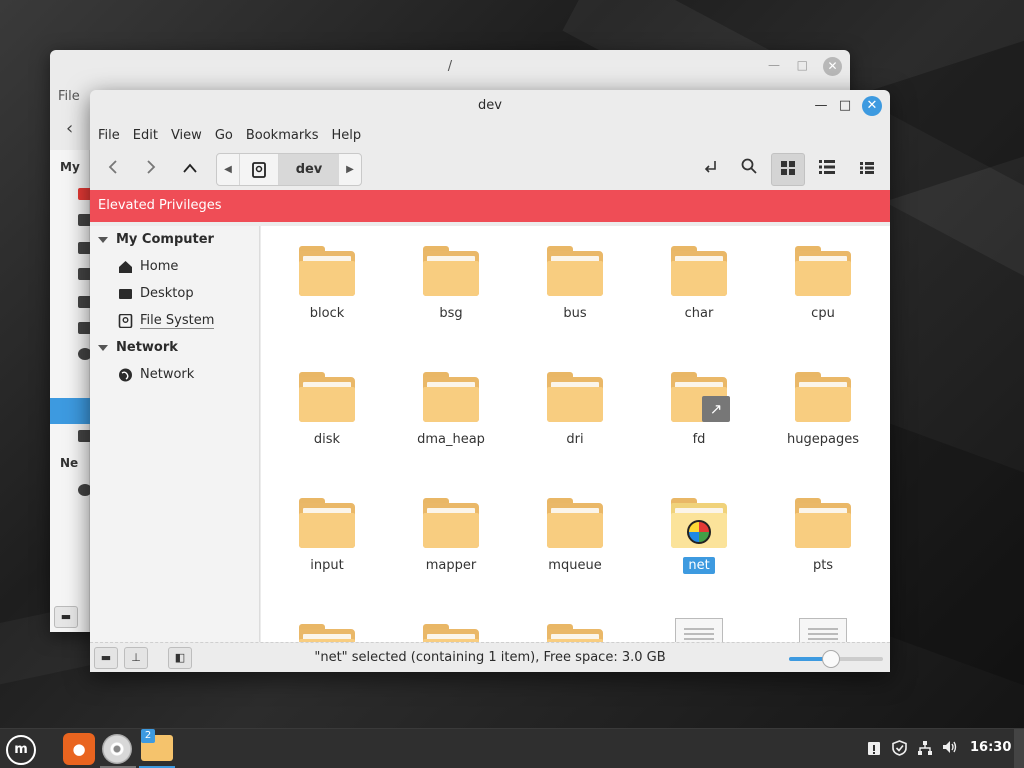  I want to click on file-name-label: fd, so click(699, 439).